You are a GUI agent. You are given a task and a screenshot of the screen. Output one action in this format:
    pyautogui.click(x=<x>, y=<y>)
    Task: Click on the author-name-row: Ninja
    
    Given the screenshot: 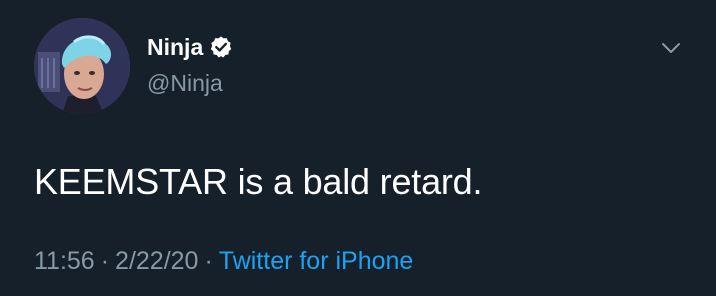 What is the action you would take?
    pyautogui.click(x=190, y=47)
    